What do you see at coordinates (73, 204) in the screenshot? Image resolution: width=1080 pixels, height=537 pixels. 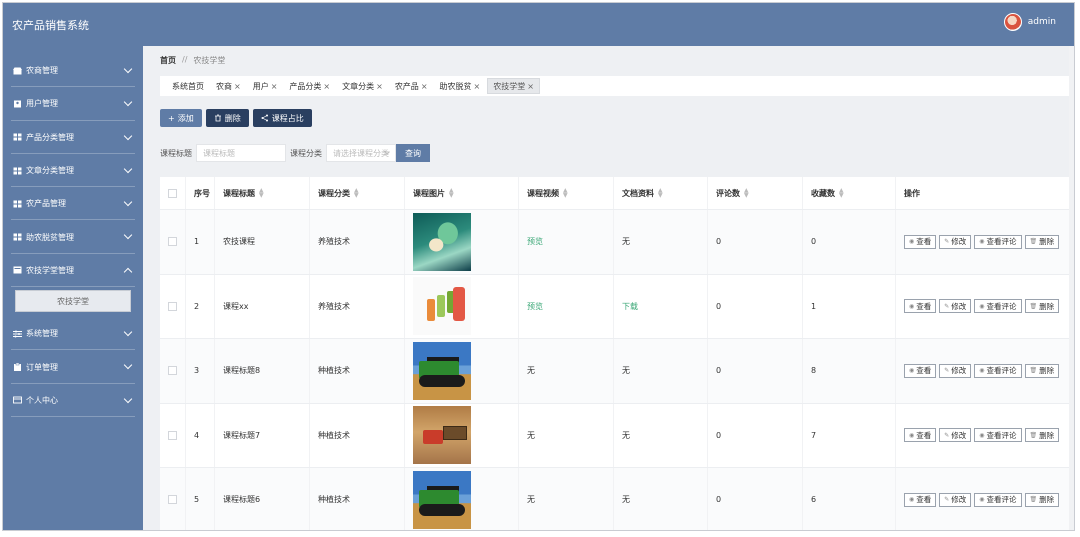 I see `sidebar-item-5: 农产品管理` at bounding box center [73, 204].